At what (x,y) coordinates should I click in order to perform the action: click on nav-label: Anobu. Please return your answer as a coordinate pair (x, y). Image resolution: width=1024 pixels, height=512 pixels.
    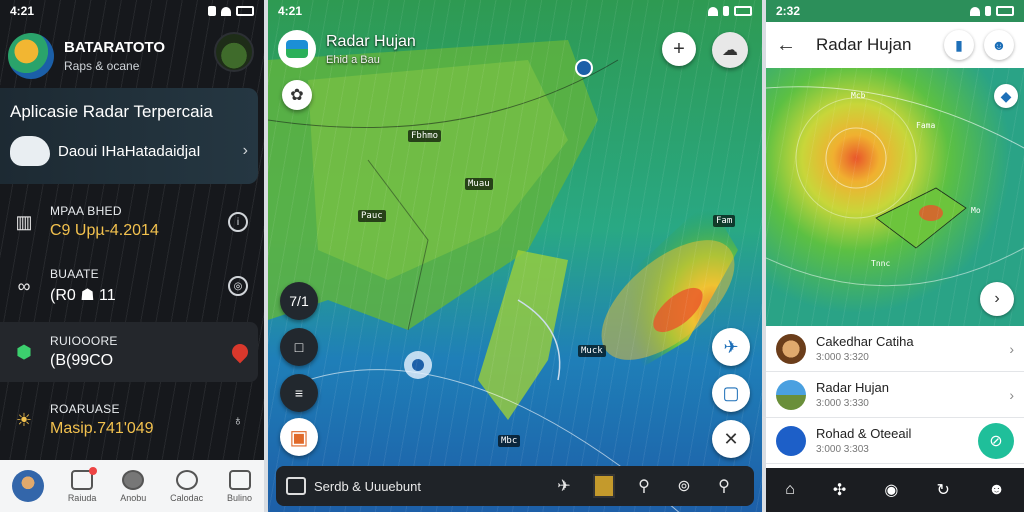
    Looking at the image, I should click on (133, 497).